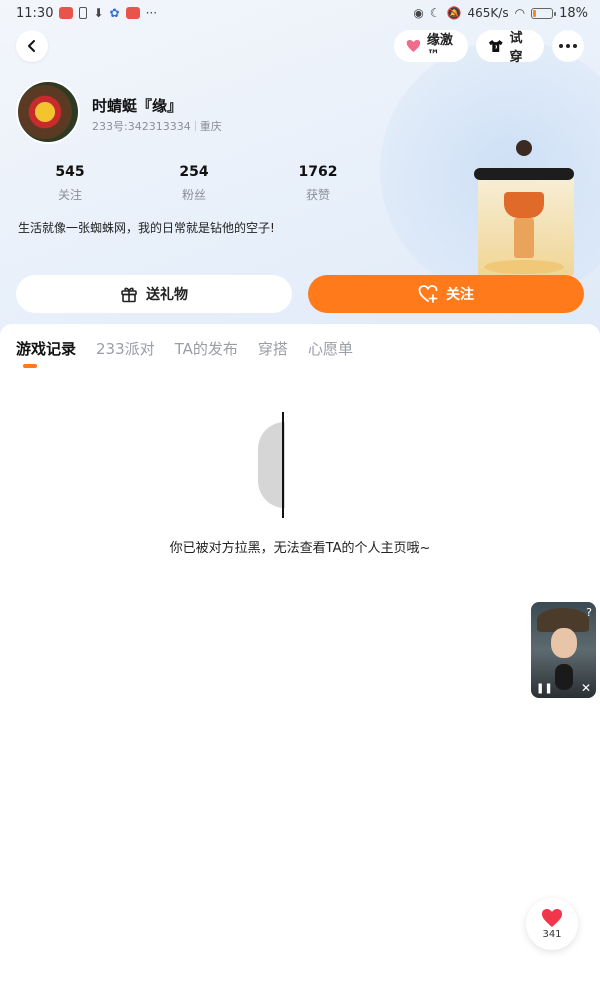 Image resolution: width=600 pixels, height=1000 pixels. Describe the element at coordinates (573, 13) in the screenshot. I see `battery-percent: 18%` at that location.